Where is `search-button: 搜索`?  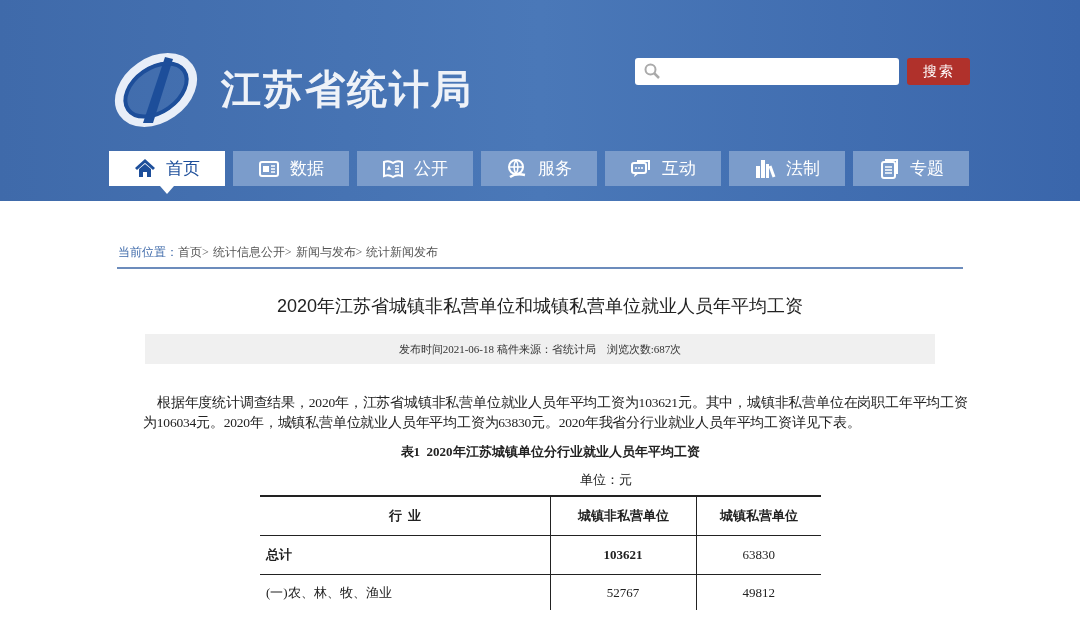
search-button: 搜索 is located at coordinates (938, 71).